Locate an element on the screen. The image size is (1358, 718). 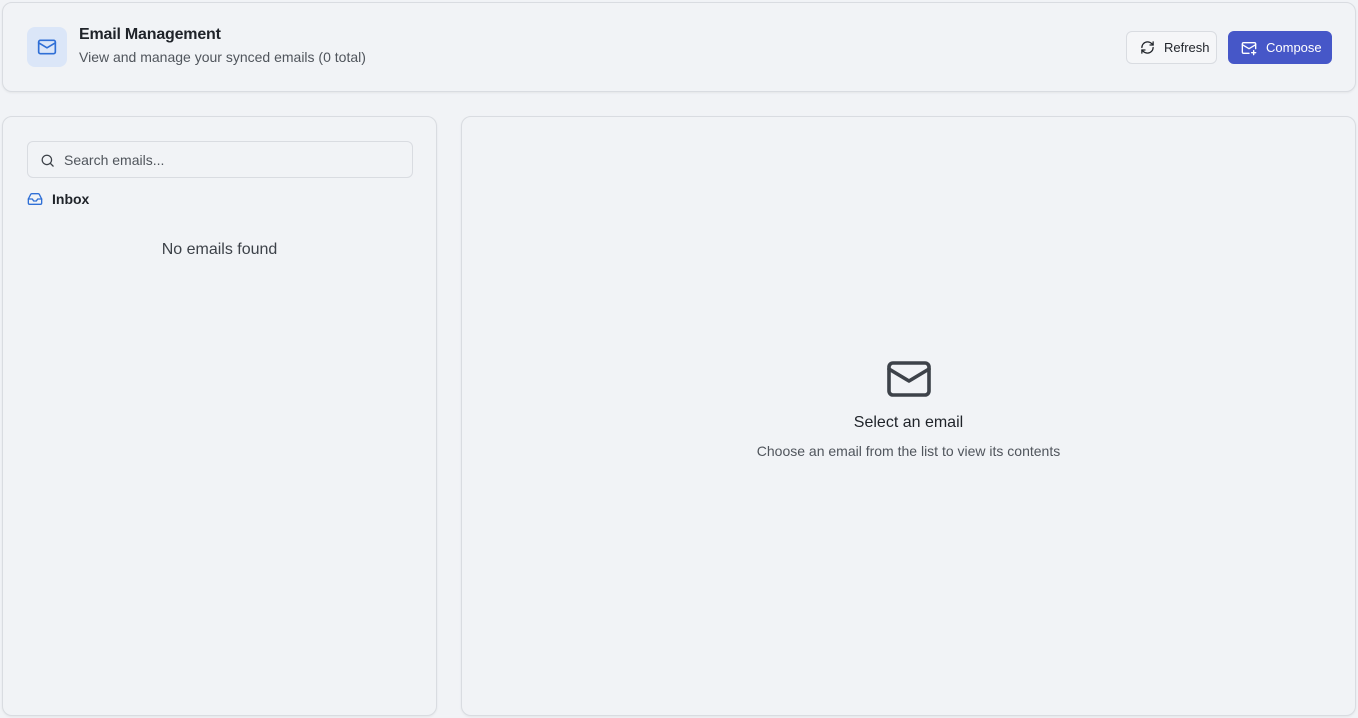
compose-mail-icon is located at coordinates (1249, 48).